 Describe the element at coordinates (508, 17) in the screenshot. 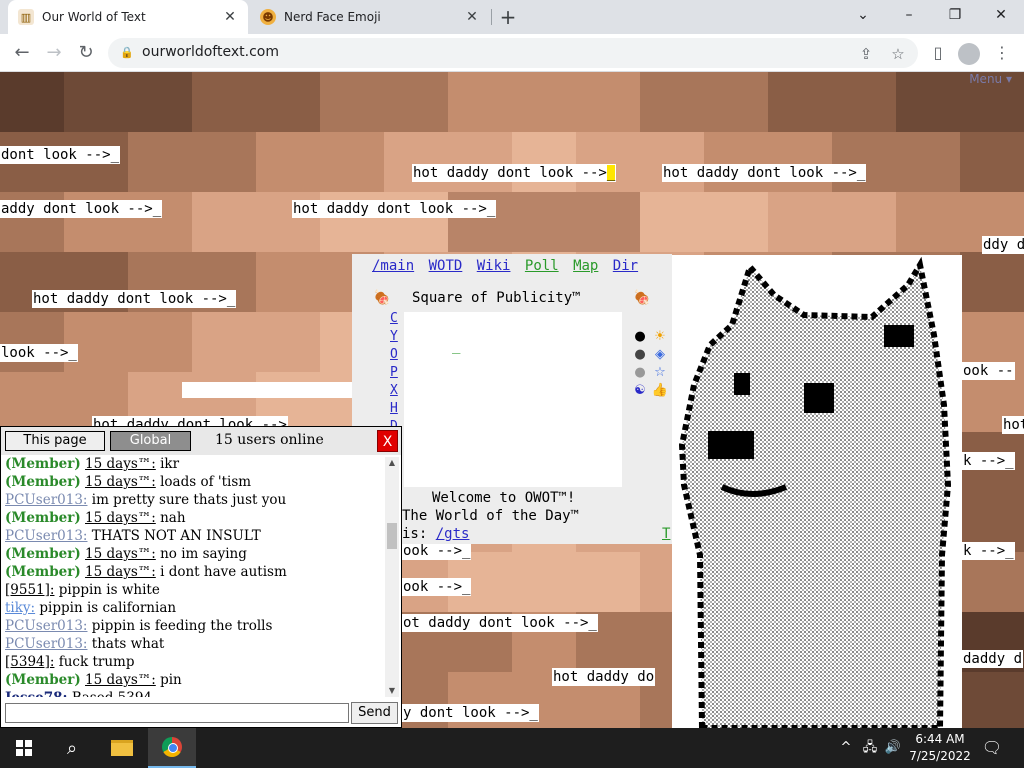

I see `new-tab-button: +` at that location.